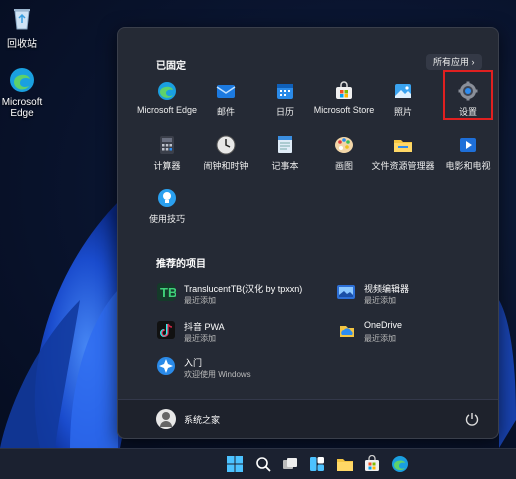  What do you see at coordinates (421, 335) in the screenshot?
I see `recommended-item: OneDrive 最近添加` at bounding box center [421, 335].